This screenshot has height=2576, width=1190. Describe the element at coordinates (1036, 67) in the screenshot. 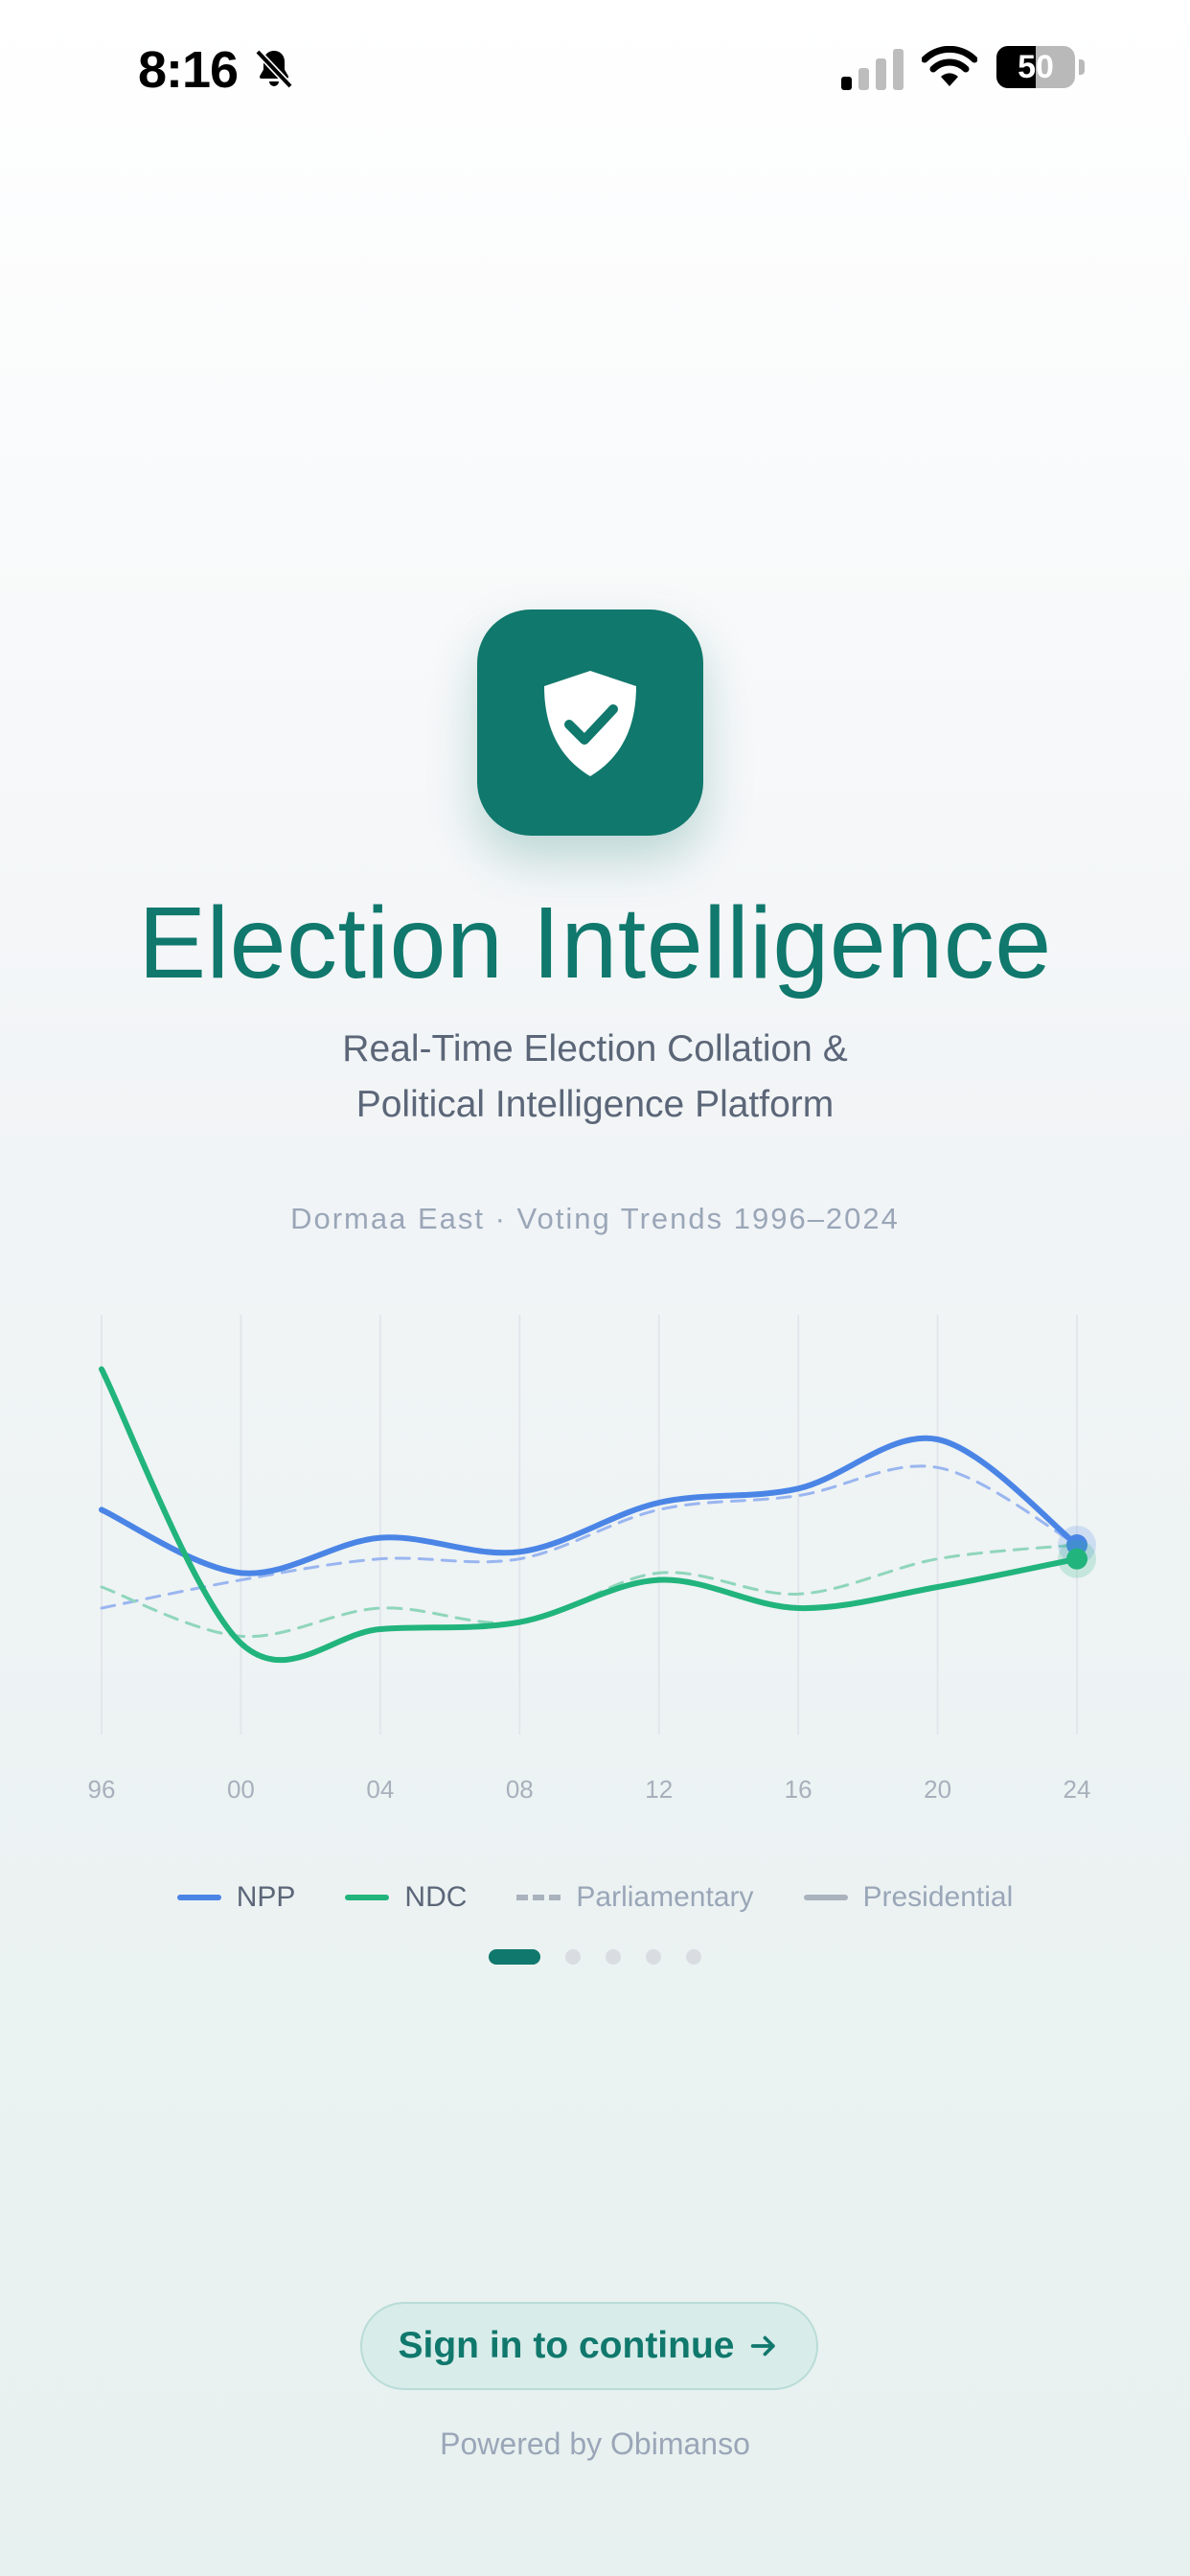

I see `battery-percent: 50` at that location.